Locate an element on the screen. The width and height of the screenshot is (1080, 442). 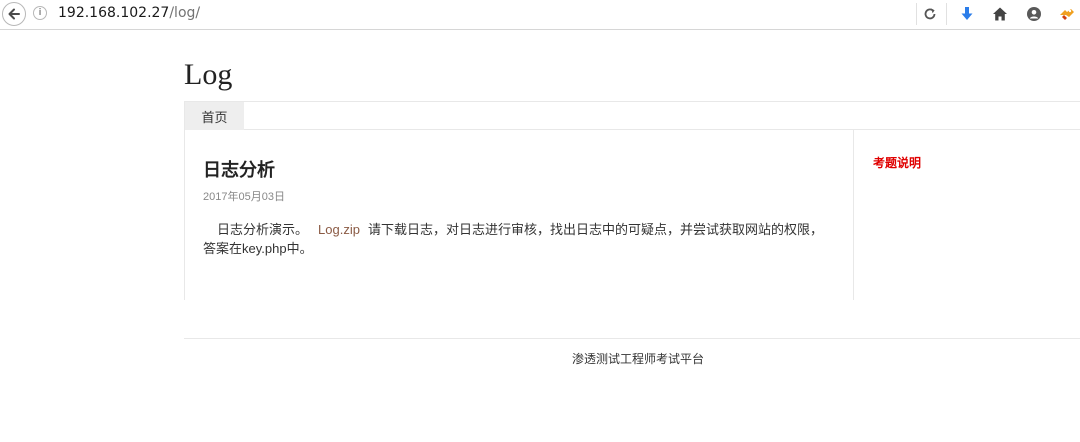
download-link: Log.zip is located at coordinates (339, 229).